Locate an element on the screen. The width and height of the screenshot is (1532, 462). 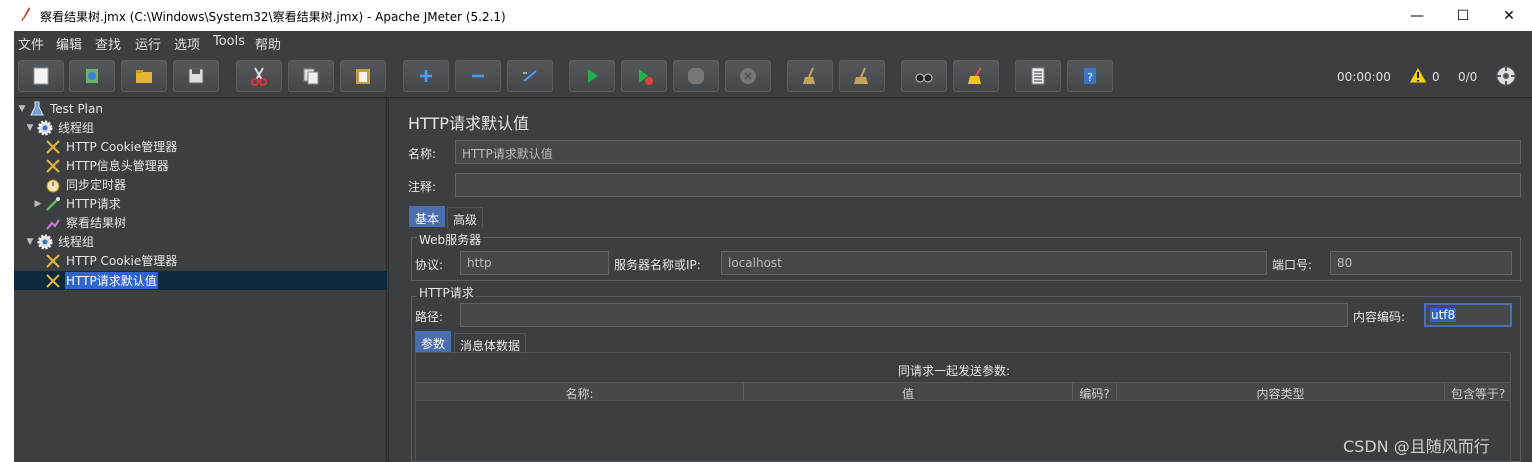
expand-button is located at coordinates (426, 76).